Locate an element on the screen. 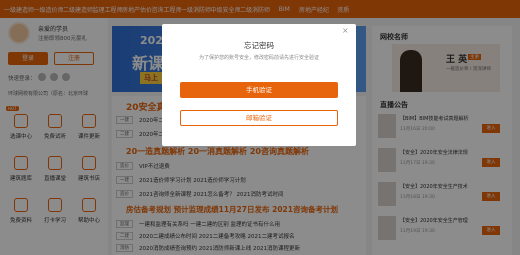 The height and width of the screenshot is (255, 520). dialog-title: 忘记密码 is located at coordinates (259, 45).